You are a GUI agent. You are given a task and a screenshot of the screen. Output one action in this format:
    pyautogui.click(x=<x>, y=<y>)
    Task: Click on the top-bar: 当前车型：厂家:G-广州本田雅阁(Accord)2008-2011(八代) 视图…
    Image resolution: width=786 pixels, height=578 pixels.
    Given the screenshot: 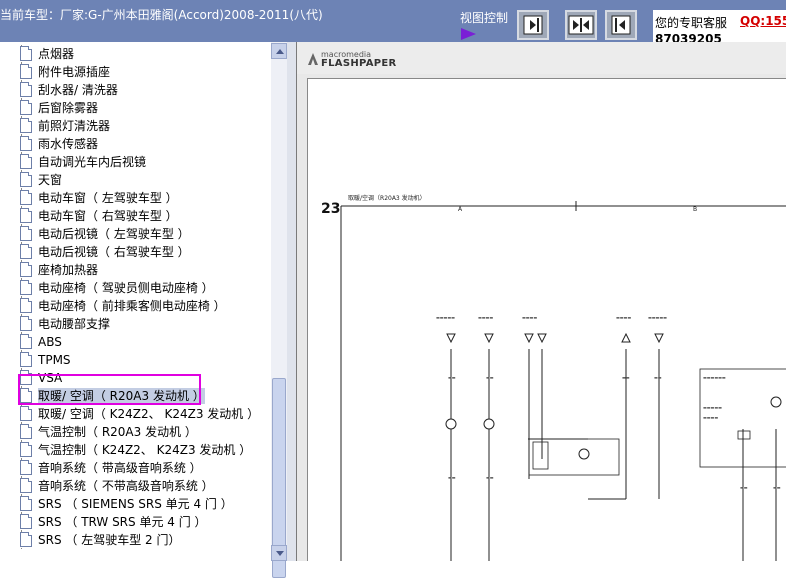 What is the action you would take?
    pyautogui.click(x=393, y=23)
    